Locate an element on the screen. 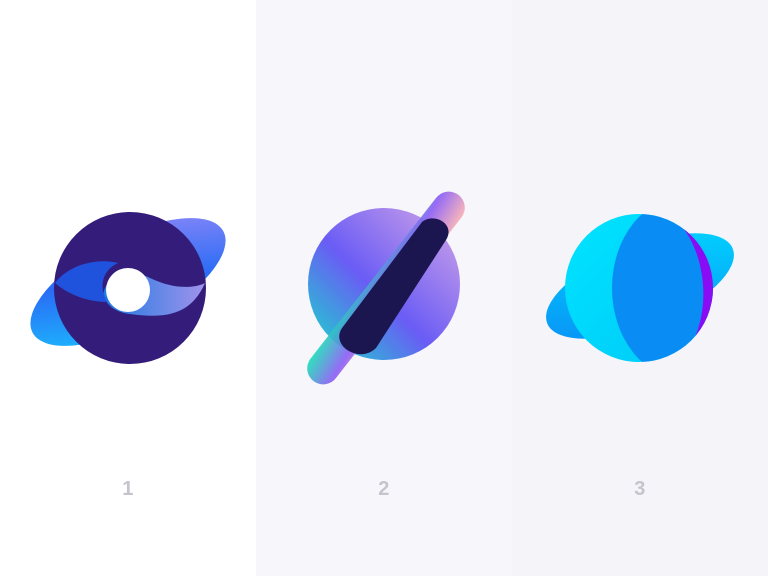 This screenshot has width=768, height=576. gradient-planet-logo is located at coordinates (386, 288).